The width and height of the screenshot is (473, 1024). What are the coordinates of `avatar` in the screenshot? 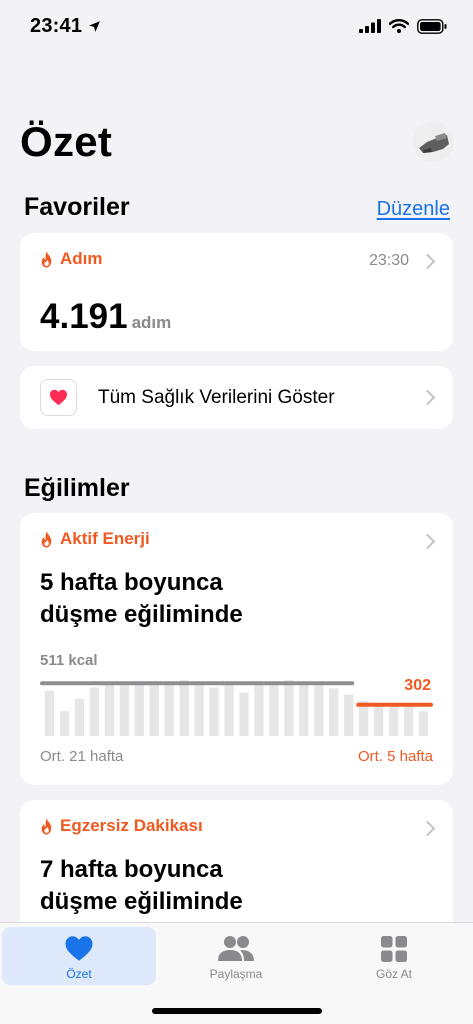 It's located at (433, 142).